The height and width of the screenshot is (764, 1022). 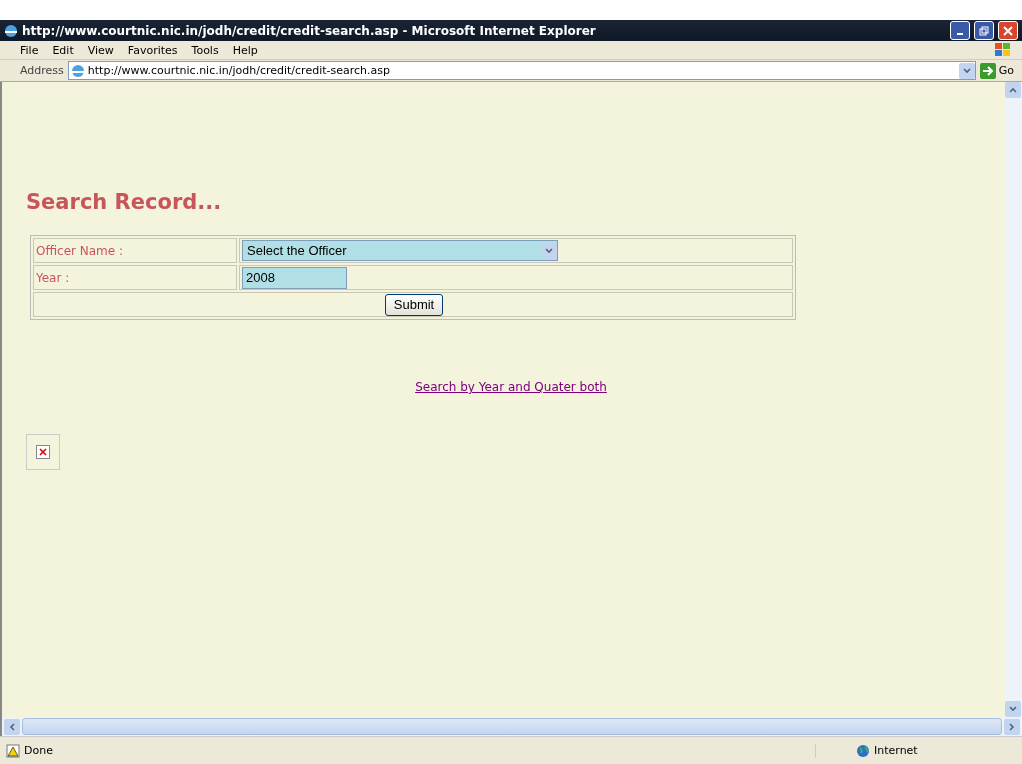 I want to click on officer-select: Select the Officer, so click(x=400, y=250).